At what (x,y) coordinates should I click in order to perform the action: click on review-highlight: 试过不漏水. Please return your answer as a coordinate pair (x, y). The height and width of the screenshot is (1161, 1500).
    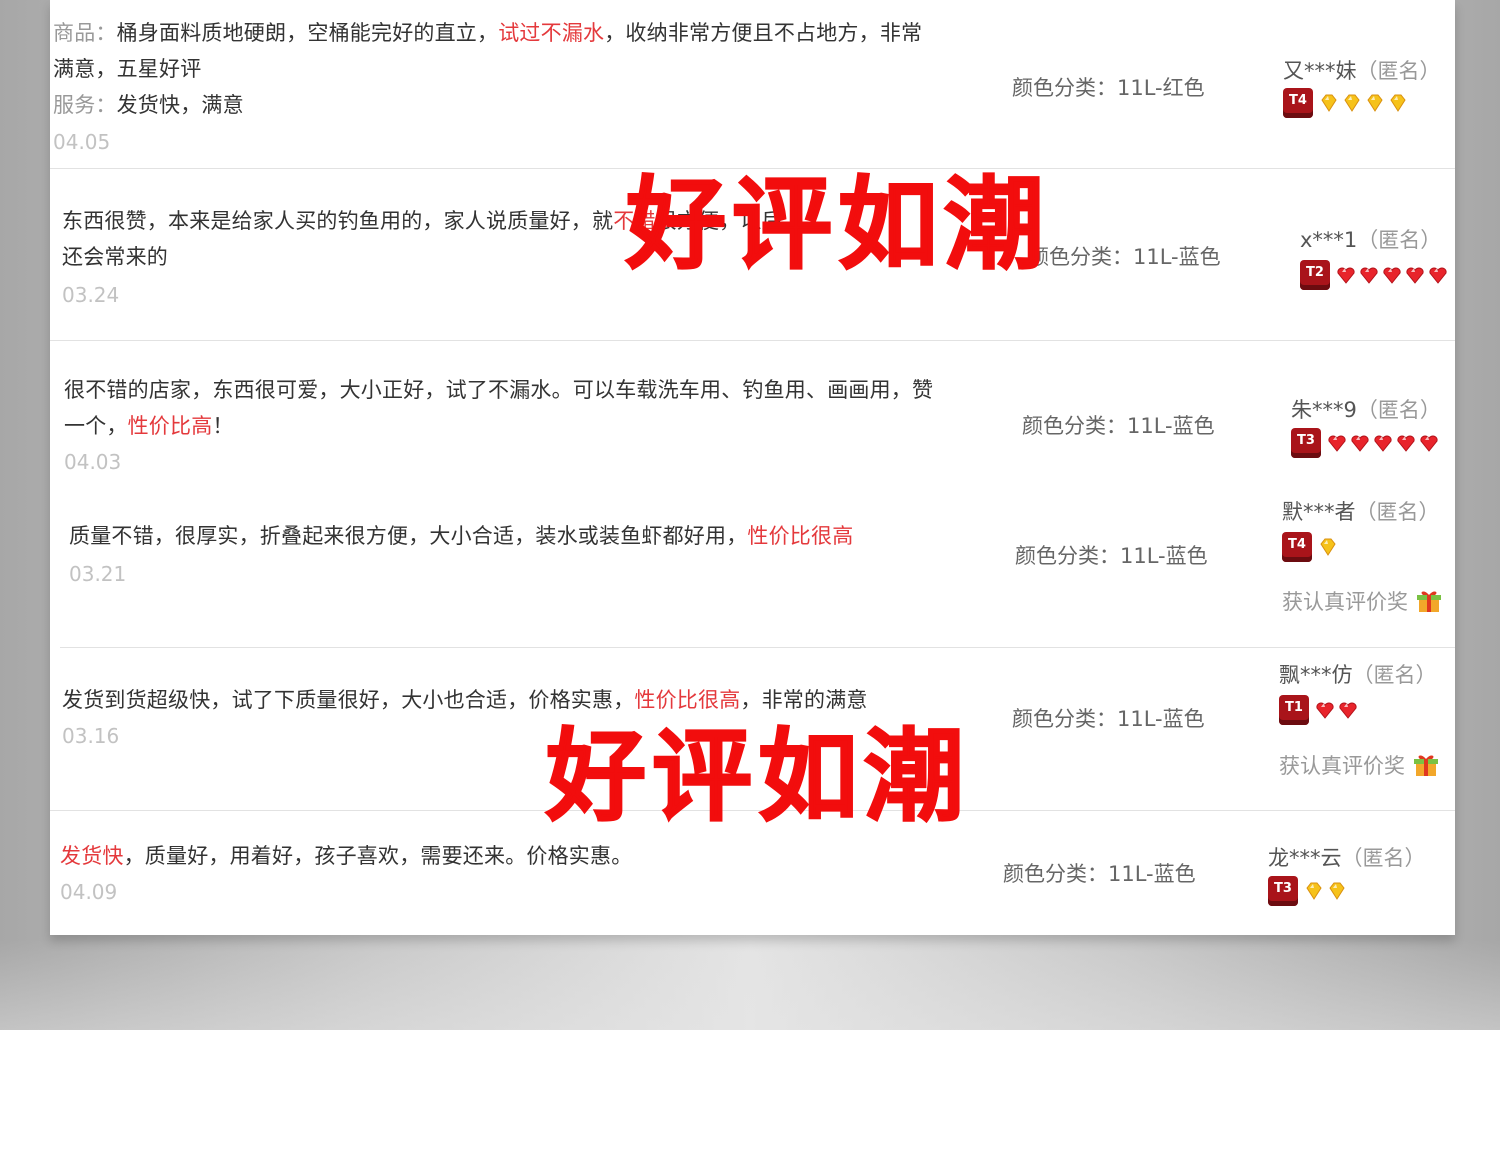
    Looking at the image, I should click on (551, 33).